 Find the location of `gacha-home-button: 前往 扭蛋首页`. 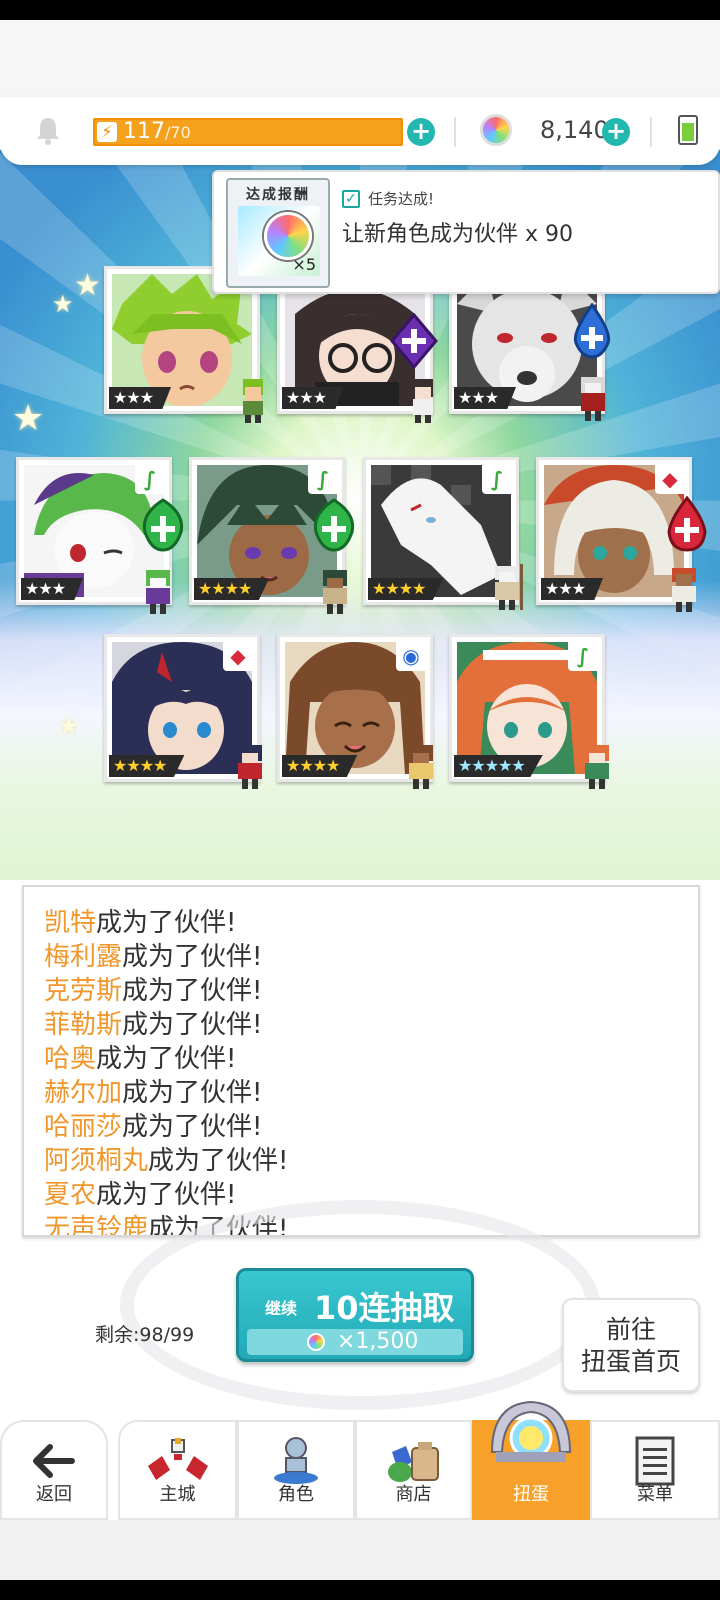

gacha-home-button: 前往 扭蛋首页 is located at coordinates (631, 1345).